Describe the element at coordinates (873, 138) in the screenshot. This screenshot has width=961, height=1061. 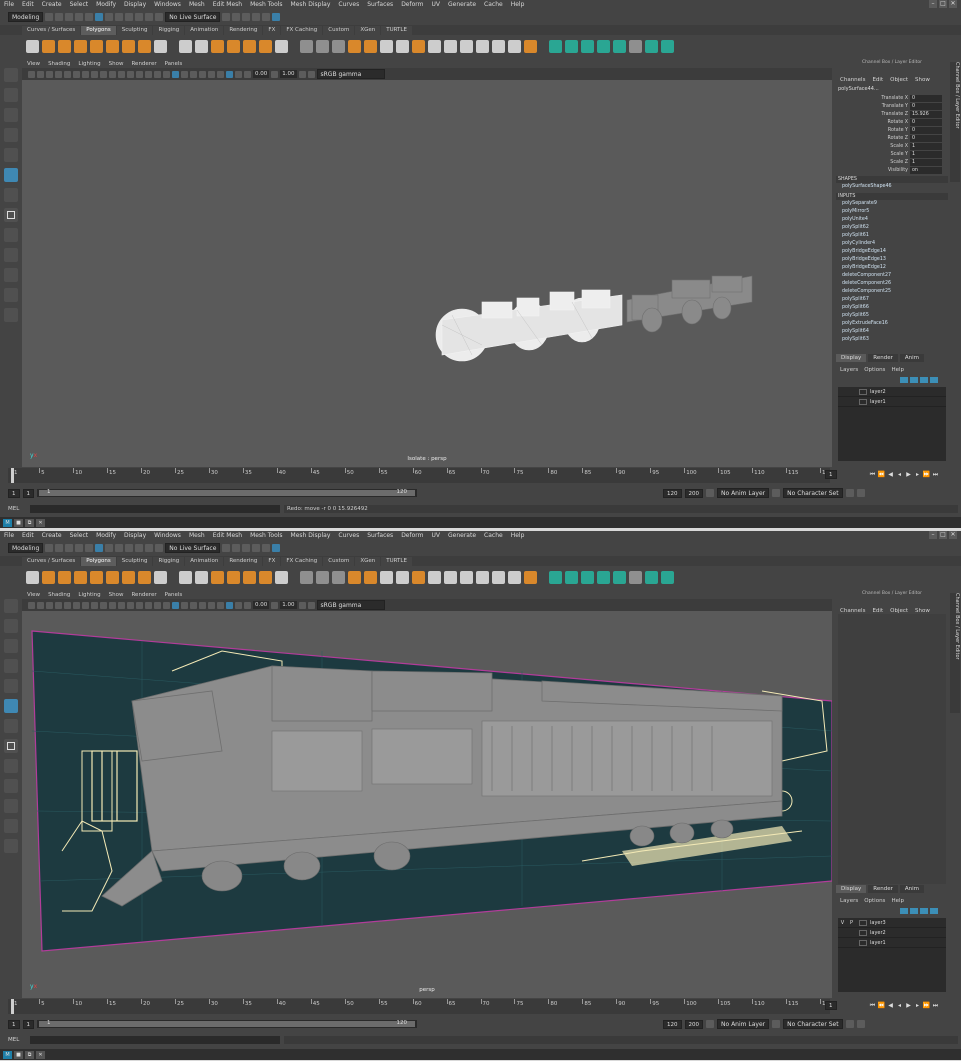
I see `attribute-label: Rotate Z` at that location.